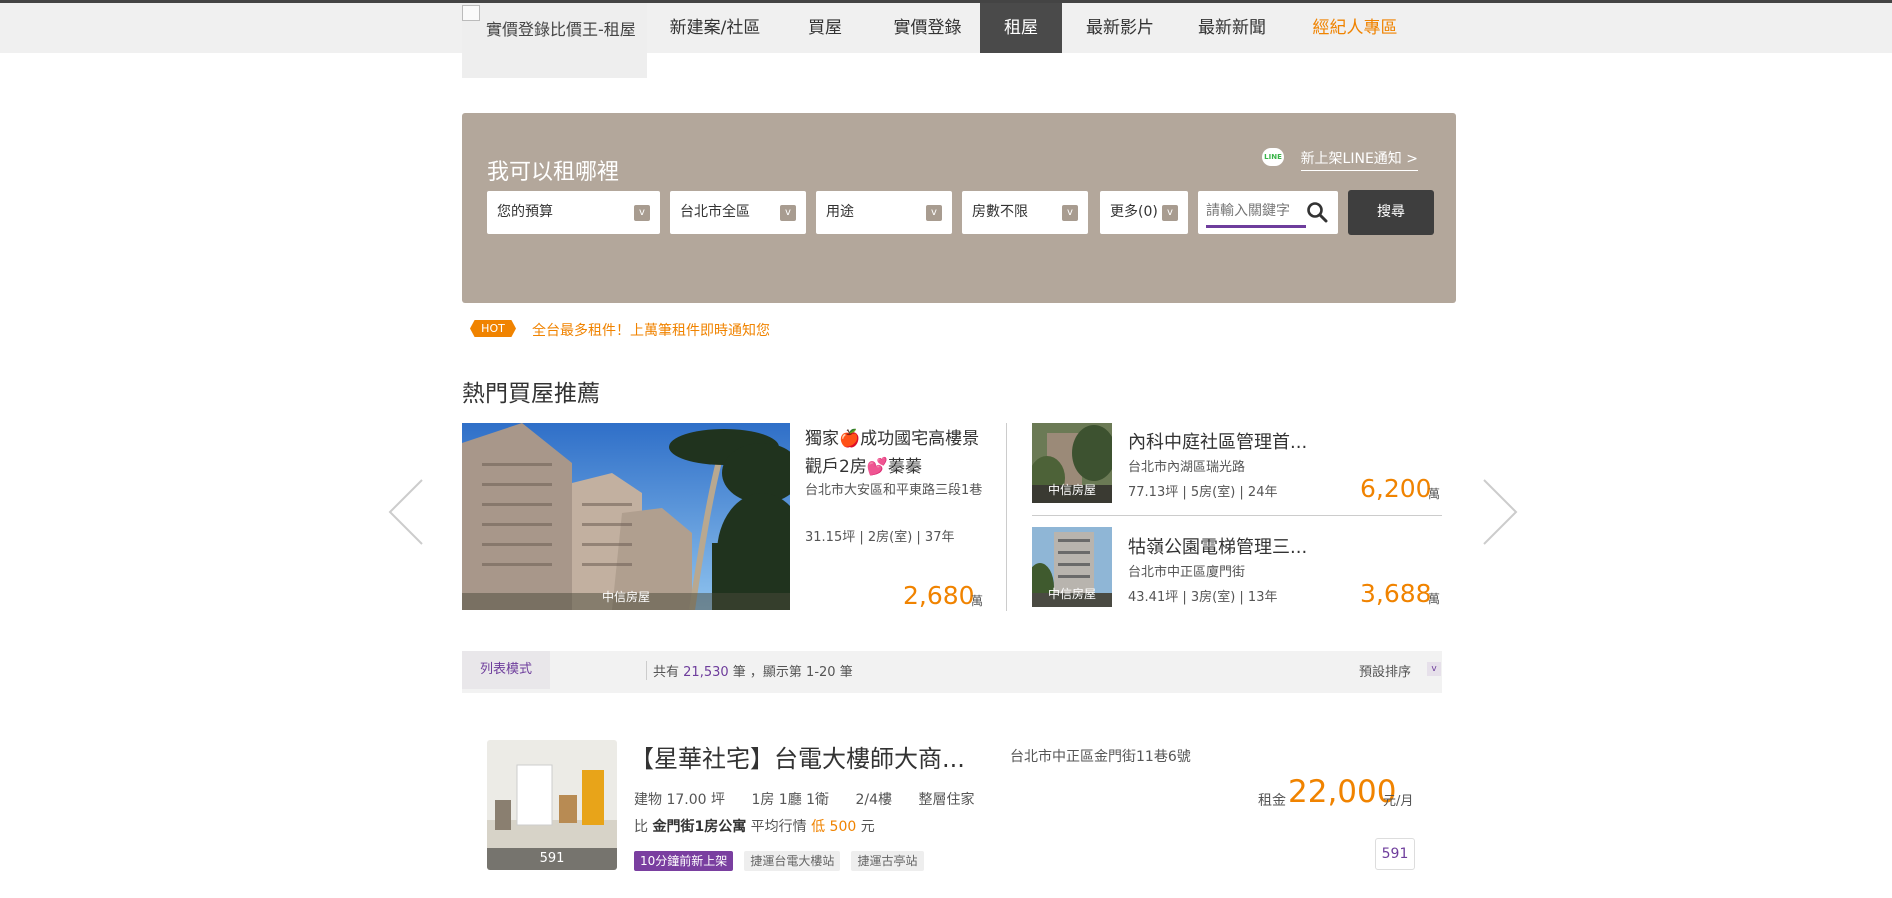  I want to click on featured-price-unit: 萬, so click(977, 601).